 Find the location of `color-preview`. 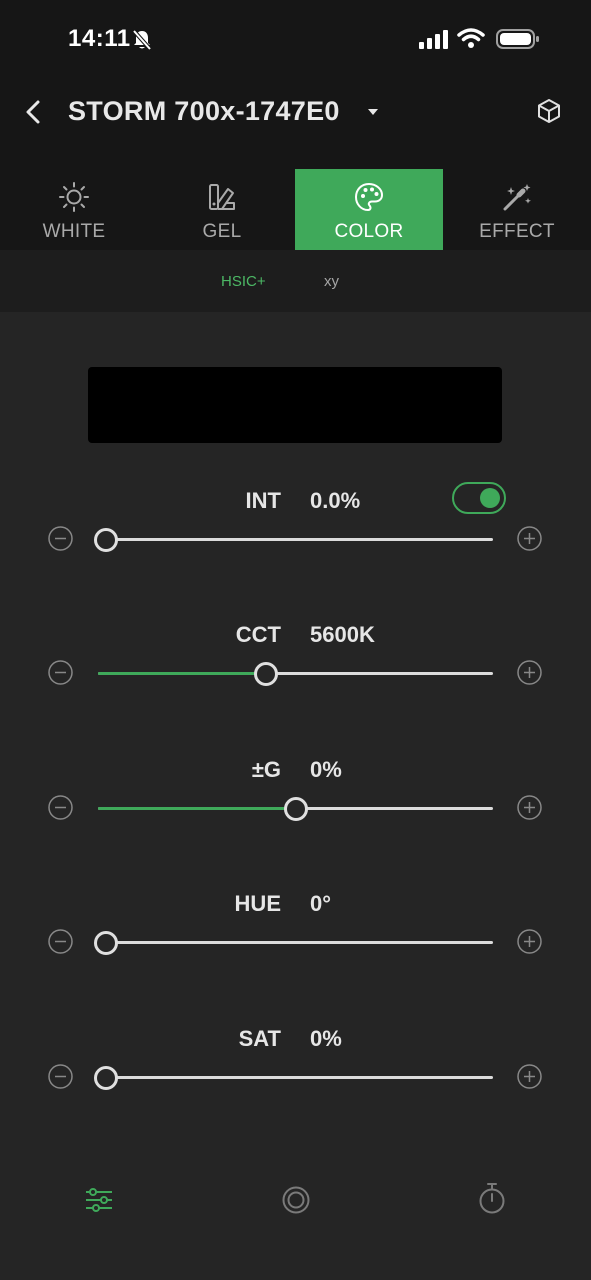

color-preview is located at coordinates (295, 405).